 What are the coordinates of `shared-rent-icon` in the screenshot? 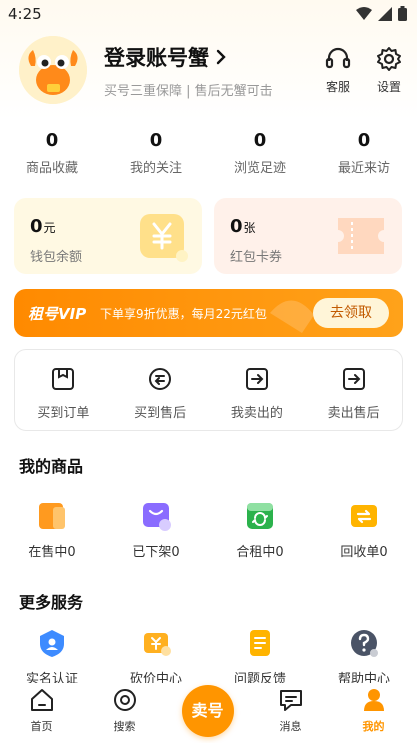 It's located at (260, 516).